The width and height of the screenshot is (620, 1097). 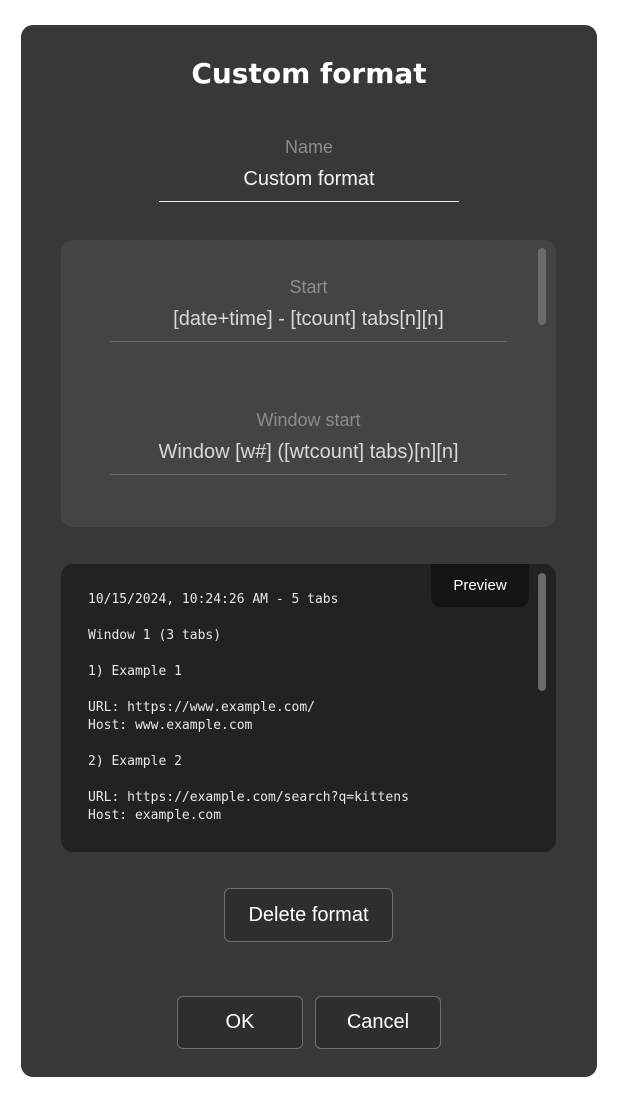 I want to click on cancel-button: Cancel, so click(x=378, y=1022).